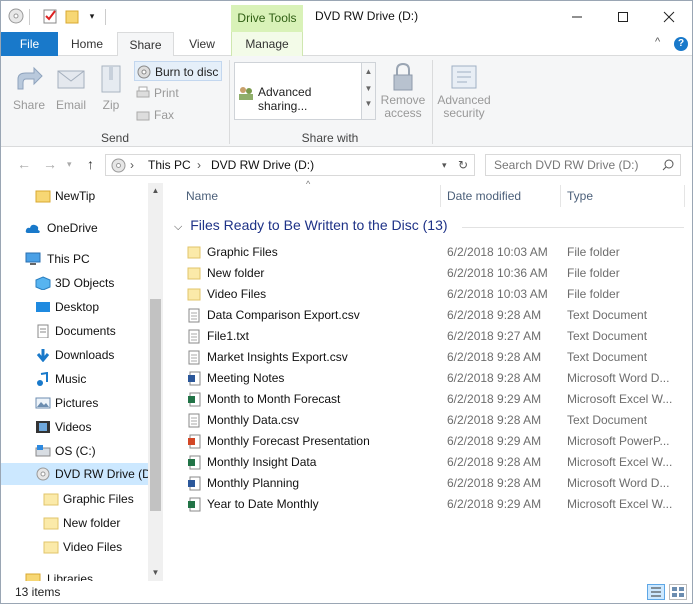 This screenshot has width=693, height=604. Describe the element at coordinates (194, 273) in the screenshot. I see `folder-icon` at that location.